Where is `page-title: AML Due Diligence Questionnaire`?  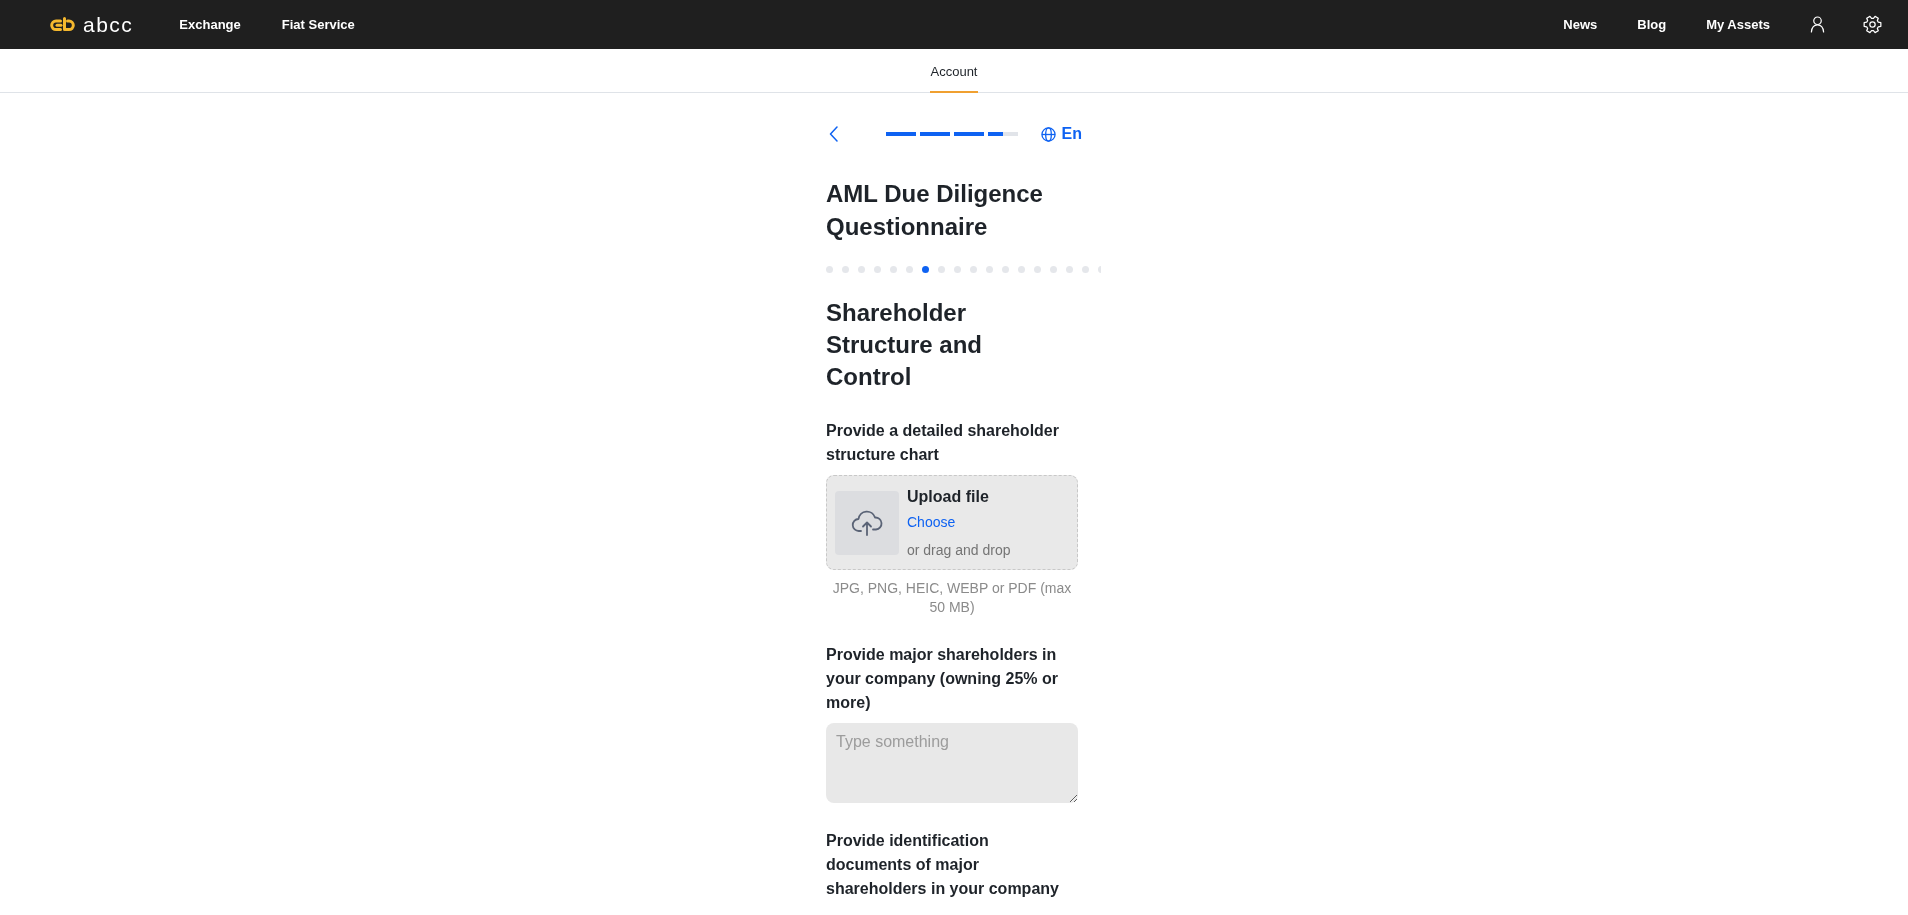
page-title: AML Due Diligence Questionnaire is located at coordinates (935, 210).